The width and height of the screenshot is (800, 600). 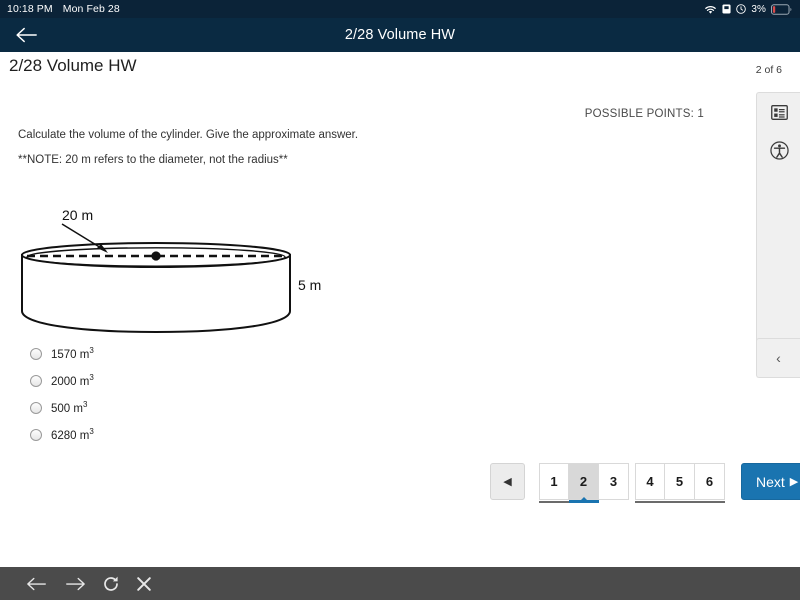 I want to click on possible-points-label: POSSIBLE POINTS: 1, so click(x=644, y=114).